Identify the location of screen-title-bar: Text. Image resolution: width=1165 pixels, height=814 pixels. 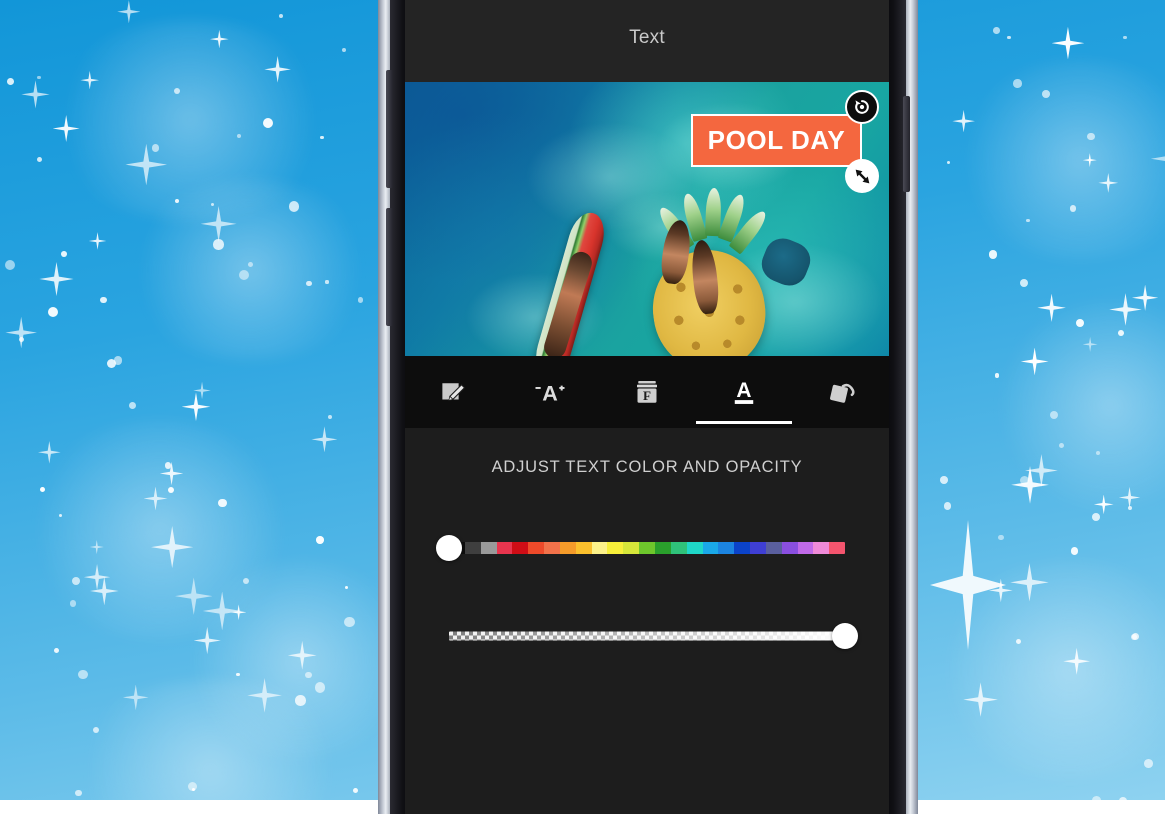
(647, 41).